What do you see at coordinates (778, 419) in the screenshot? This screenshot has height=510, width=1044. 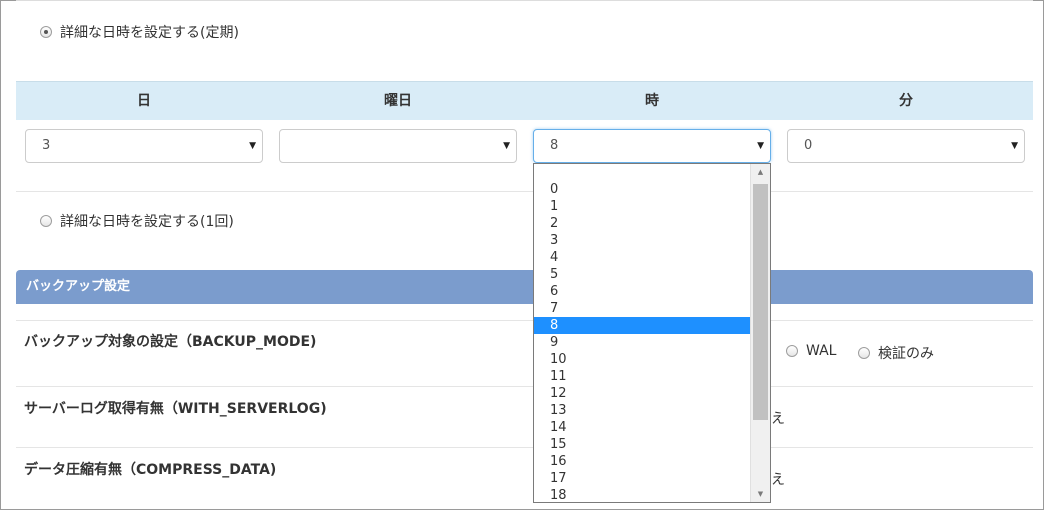 I see `server-log-option-partial: え` at bounding box center [778, 419].